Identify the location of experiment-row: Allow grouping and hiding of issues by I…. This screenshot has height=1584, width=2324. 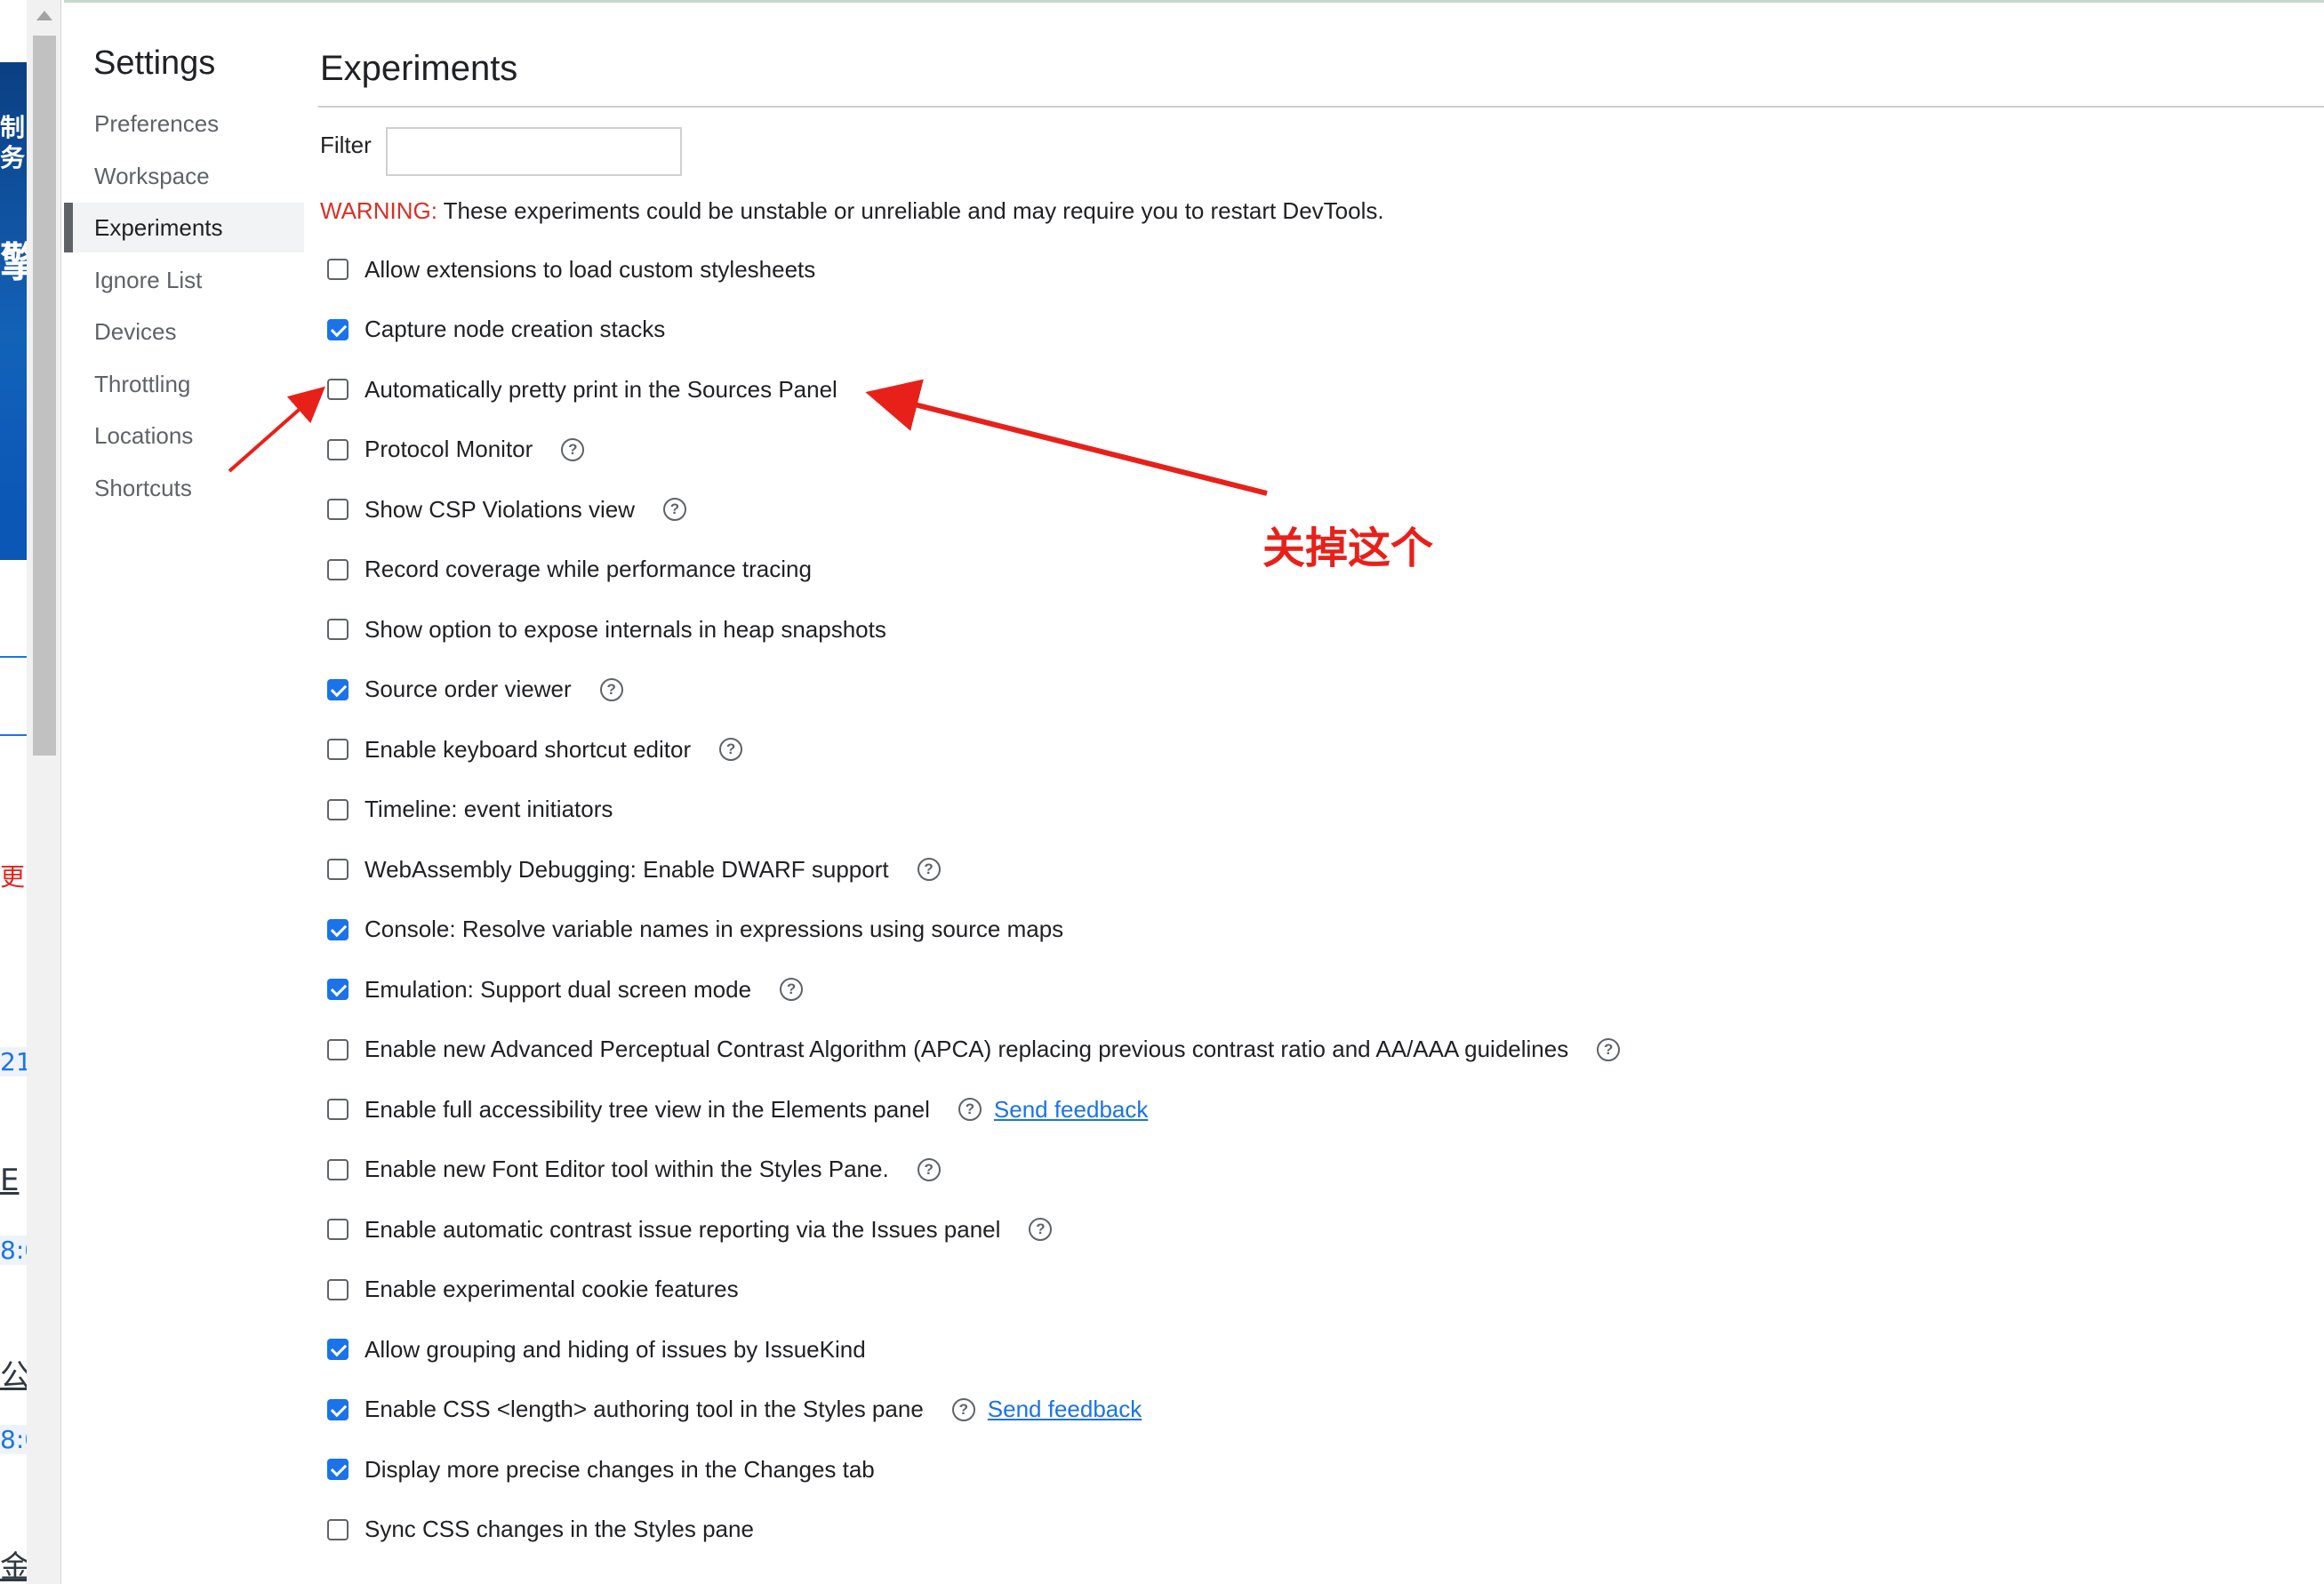
(596, 1349).